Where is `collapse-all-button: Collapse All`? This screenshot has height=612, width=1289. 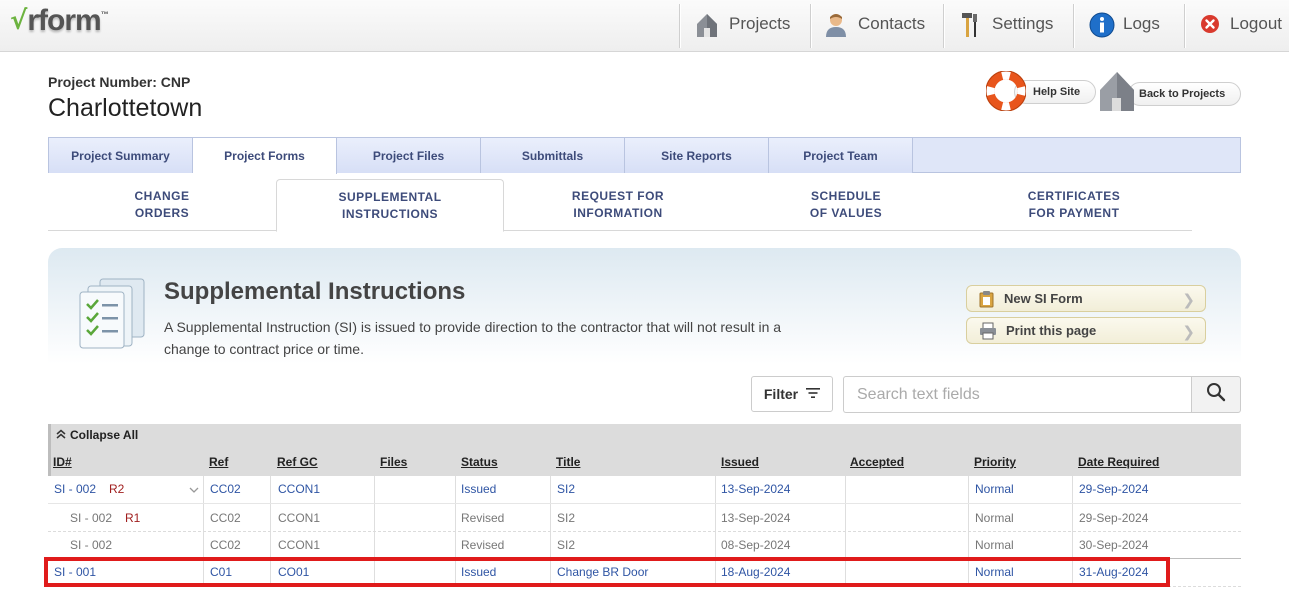 collapse-all-button: Collapse All is located at coordinates (97, 435).